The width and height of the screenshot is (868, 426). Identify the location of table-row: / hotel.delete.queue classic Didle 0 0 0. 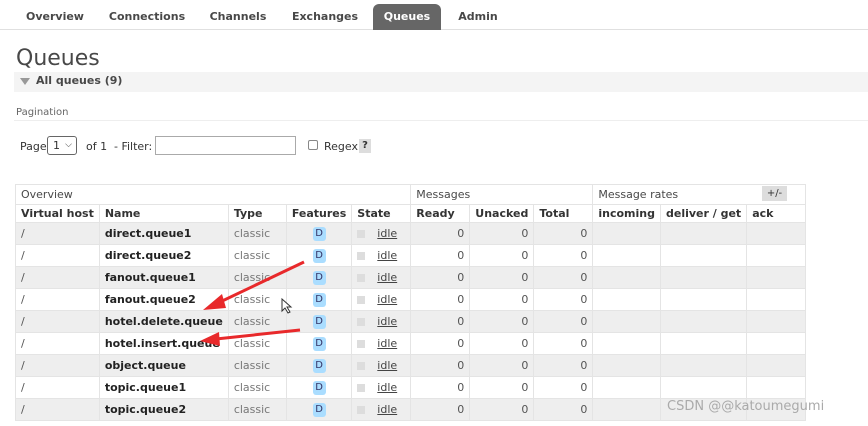
(411, 321).